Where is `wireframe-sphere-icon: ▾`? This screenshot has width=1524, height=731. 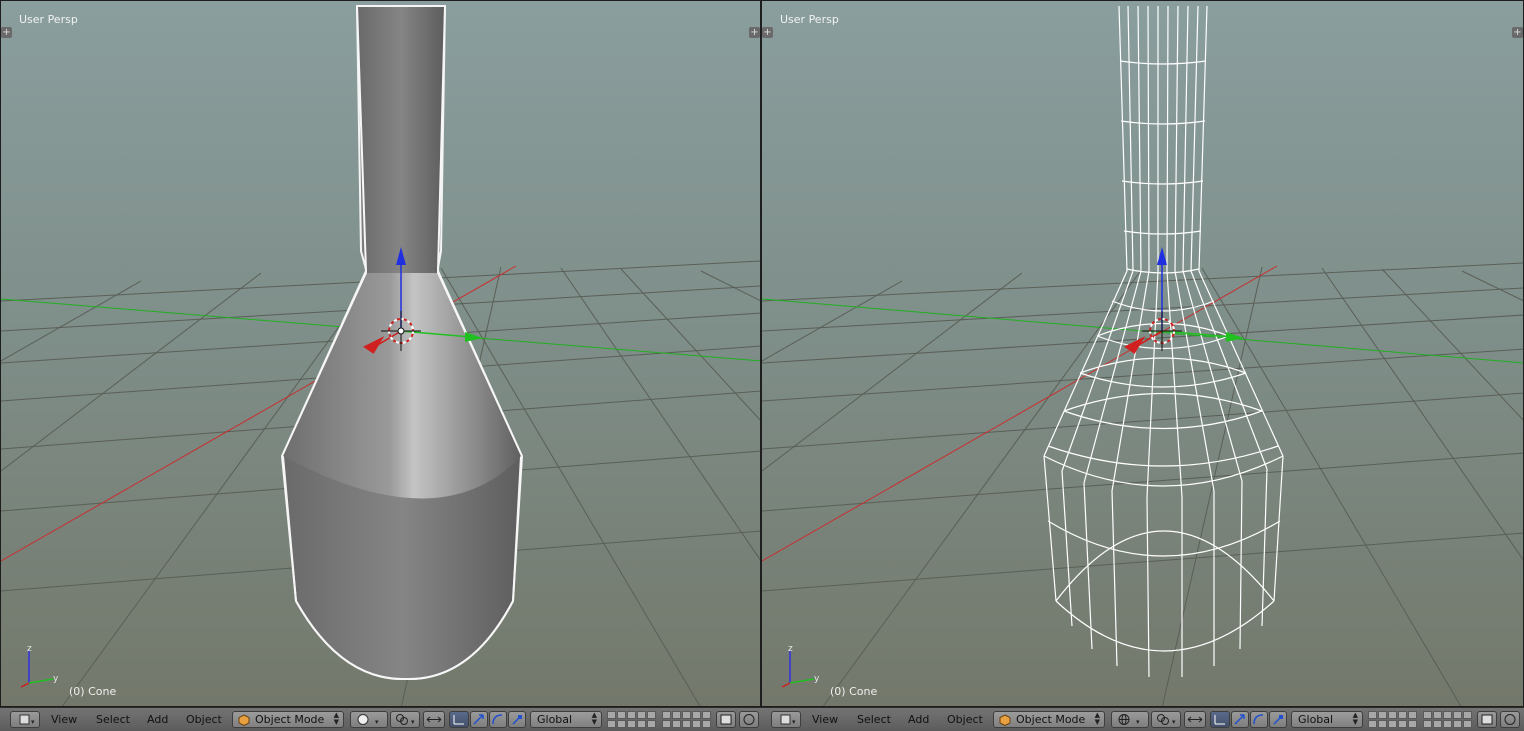
wireframe-sphere-icon: ▾ is located at coordinates (1129, 720).